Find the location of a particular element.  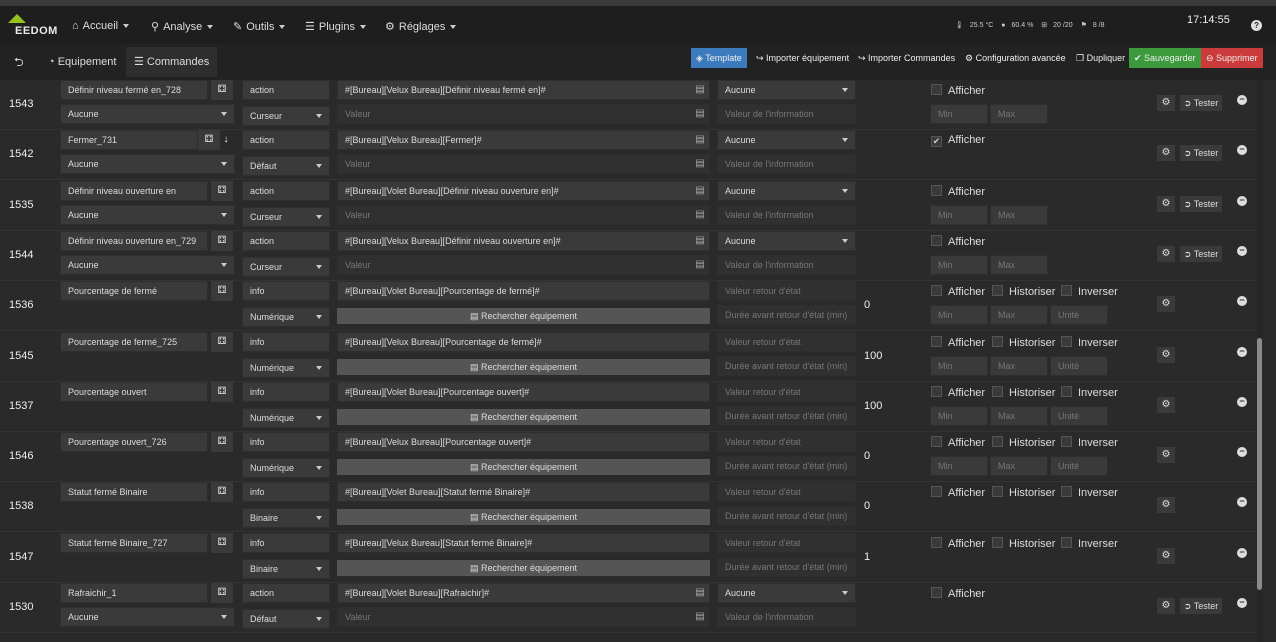

menu-outils: ✎ Outils is located at coordinates (259, 26).